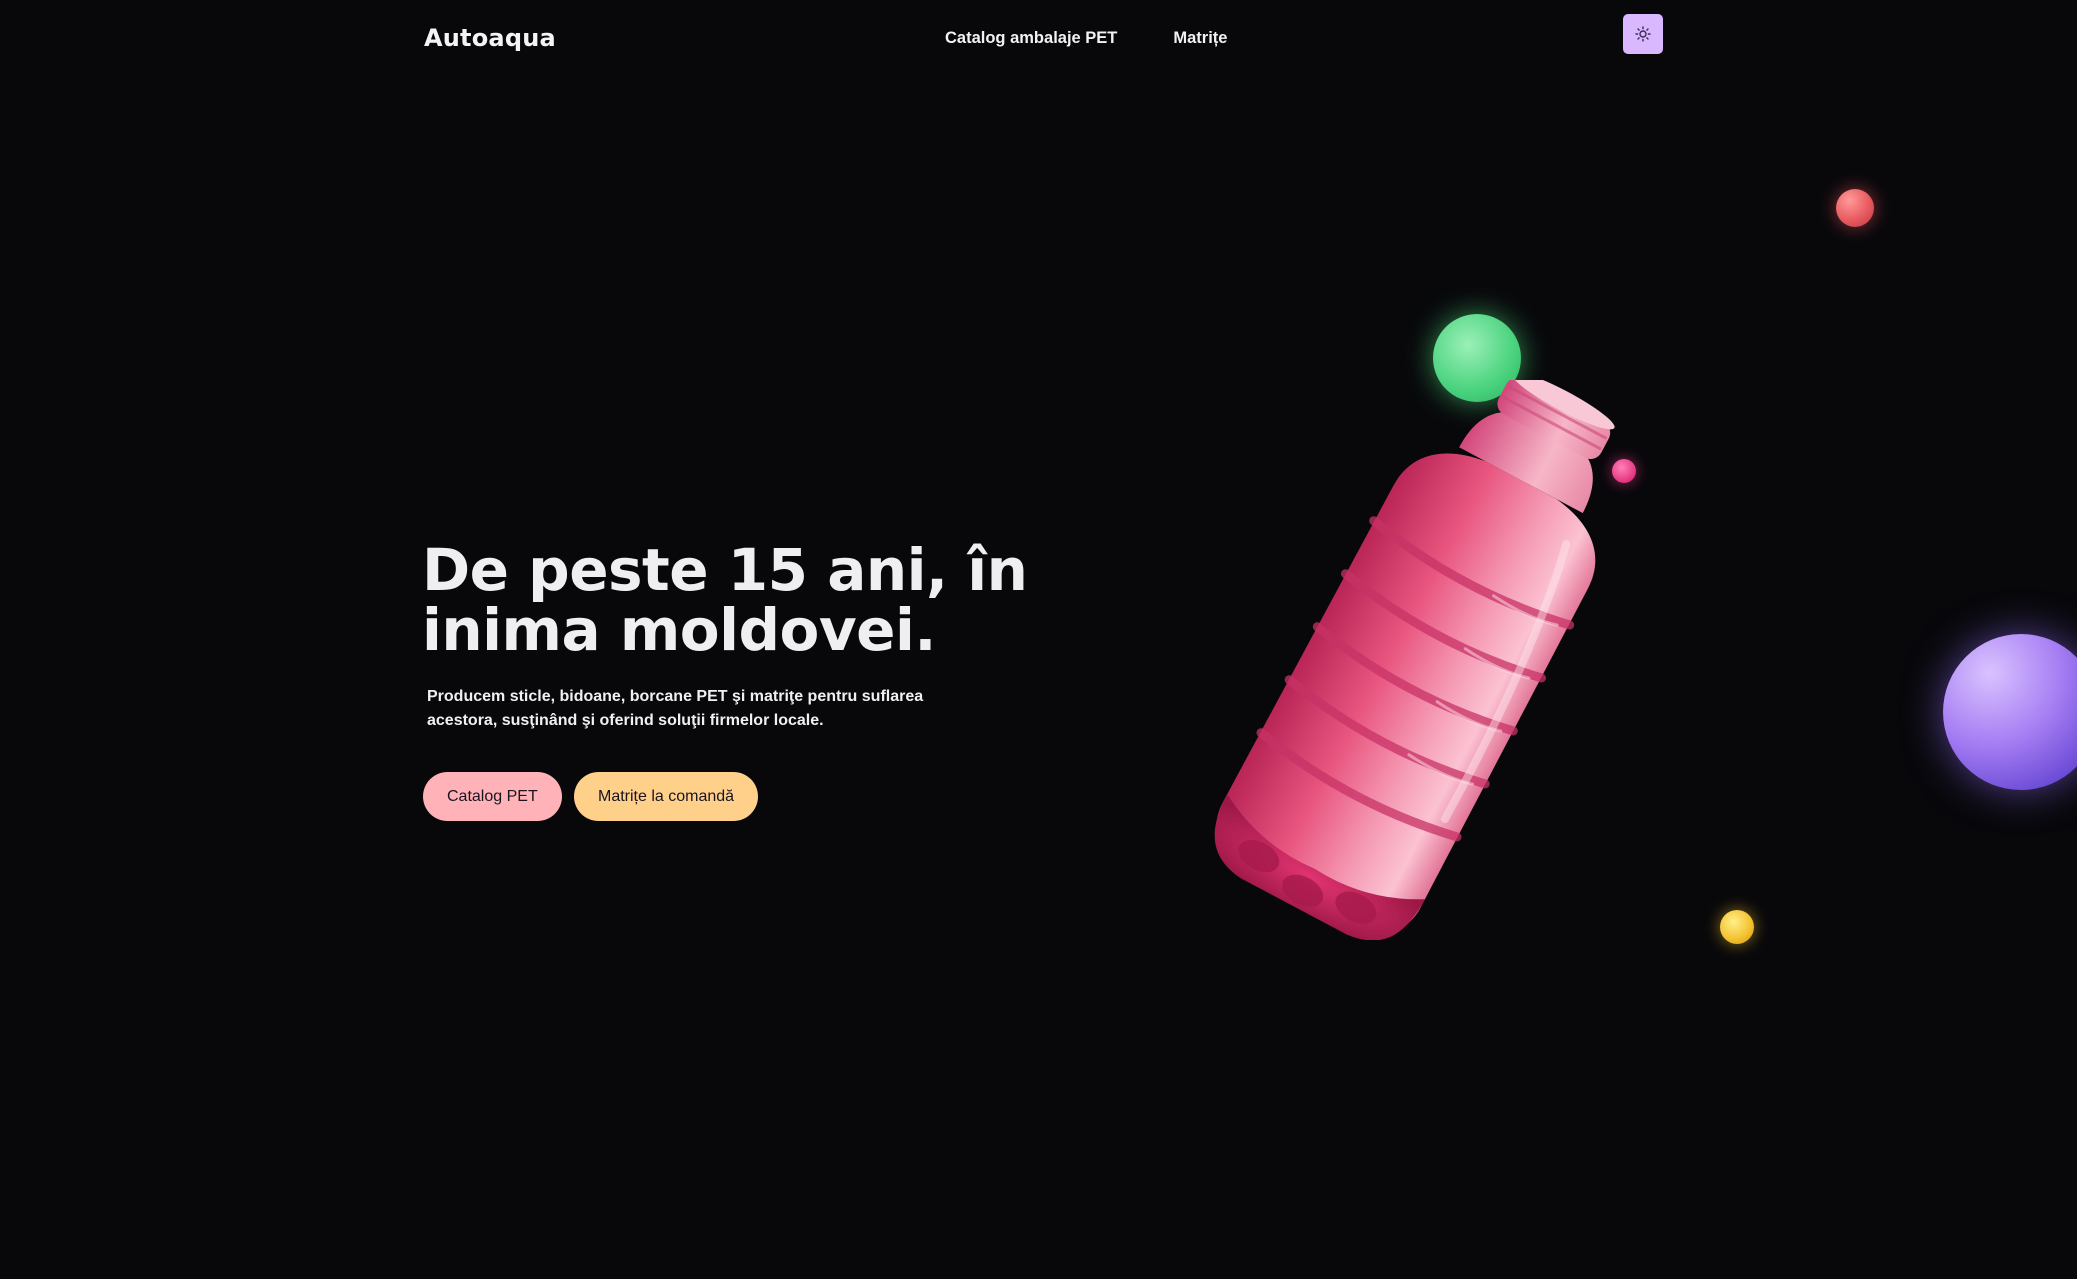  Describe the element at coordinates (1031, 38) in the screenshot. I see `nav-item-catalog: Catalog ambalaje PET` at that location.